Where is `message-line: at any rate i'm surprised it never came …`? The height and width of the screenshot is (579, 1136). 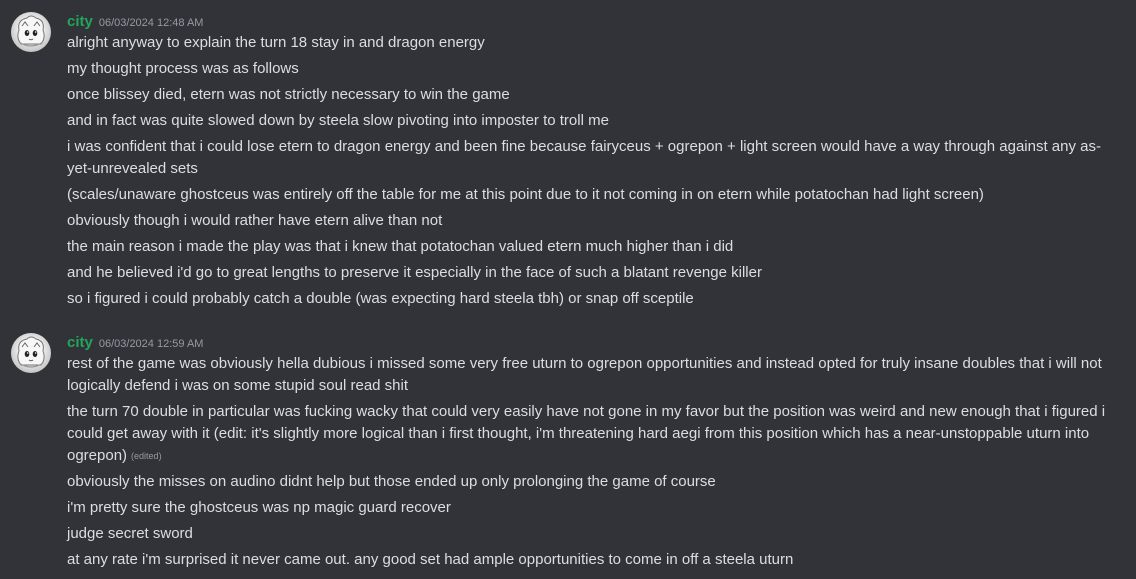
message-line: at any rate i'm surprised it never came … is located at coordinates (430, 559).